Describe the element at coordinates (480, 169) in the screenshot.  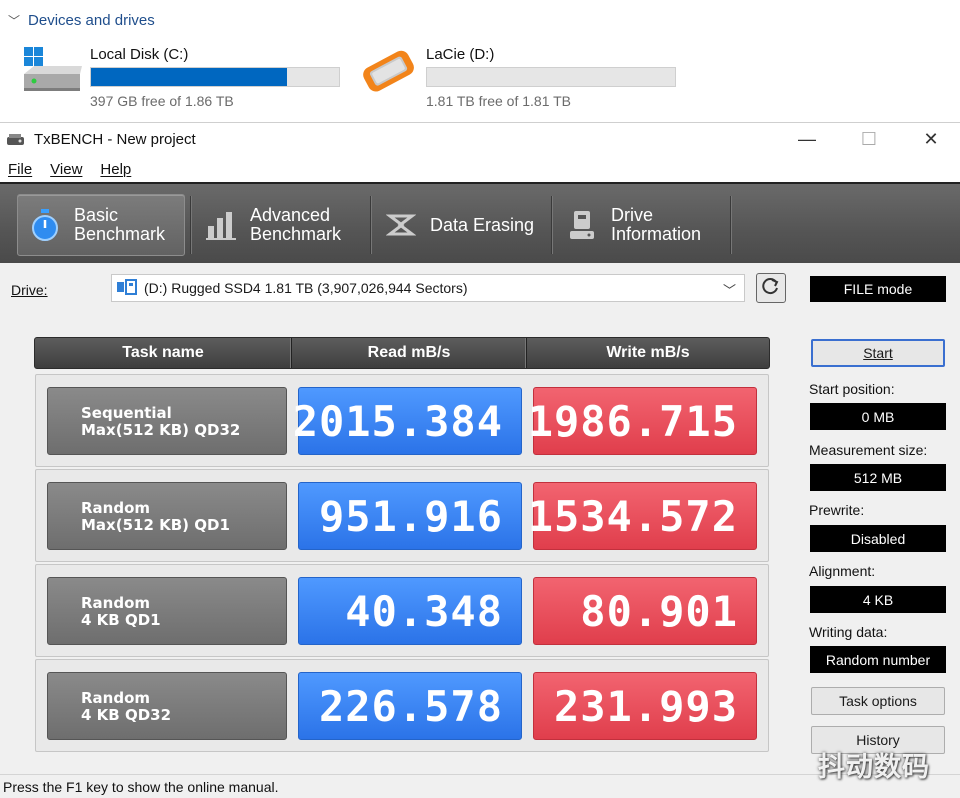
I see `menu-bar: File View Help` at that location.